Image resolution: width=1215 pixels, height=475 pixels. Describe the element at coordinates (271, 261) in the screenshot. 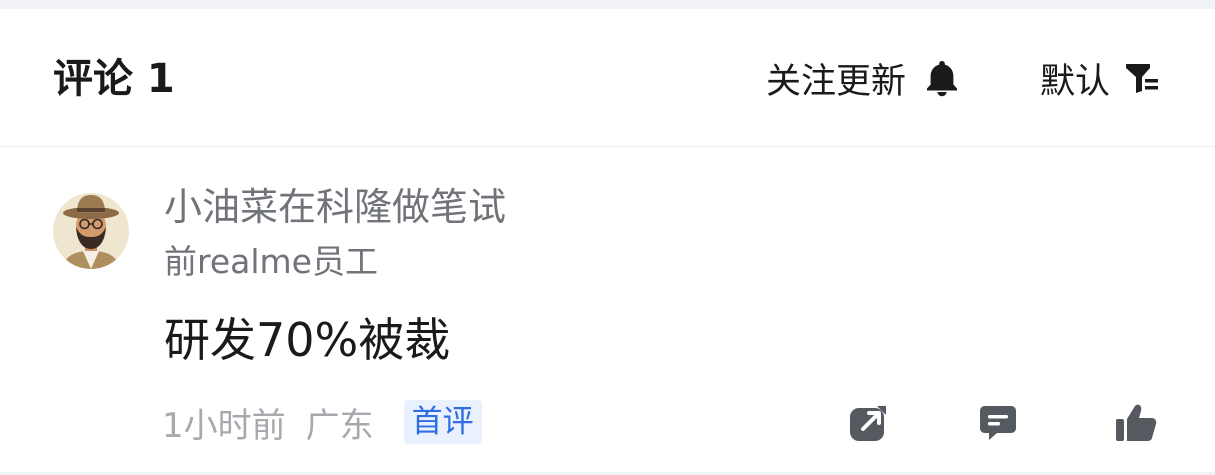

I see `comment-user-title: 前realme员工` at that location.